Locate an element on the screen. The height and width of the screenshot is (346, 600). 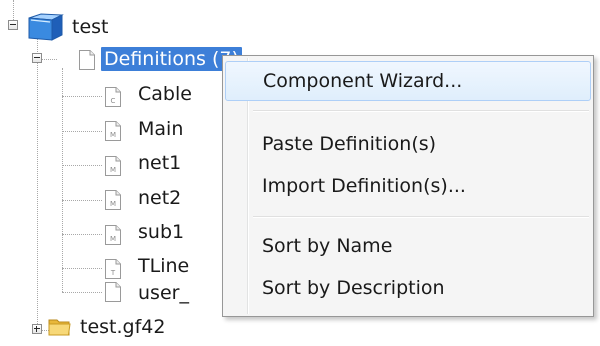
tree-node-sub1-label: sub1 is located at coordinates (161, 232).